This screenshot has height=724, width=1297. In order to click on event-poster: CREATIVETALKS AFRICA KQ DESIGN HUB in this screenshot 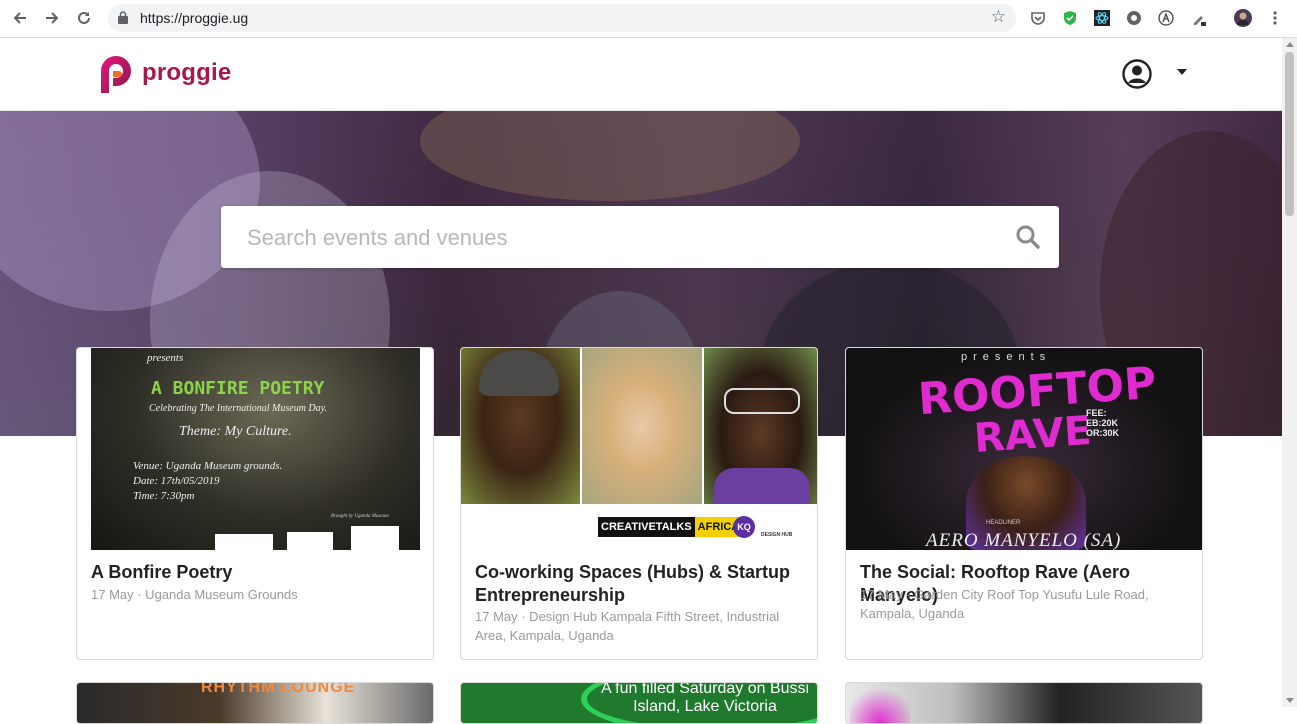, I will do `click(639, 449)`.